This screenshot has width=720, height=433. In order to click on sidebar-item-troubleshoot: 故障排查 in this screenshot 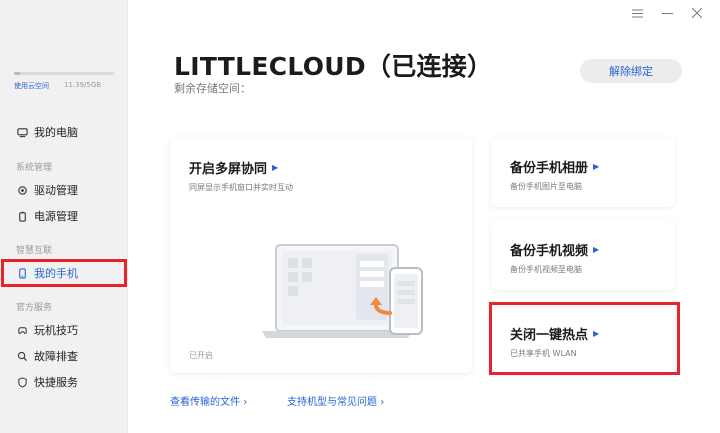, I will do `click(47, 356)`.